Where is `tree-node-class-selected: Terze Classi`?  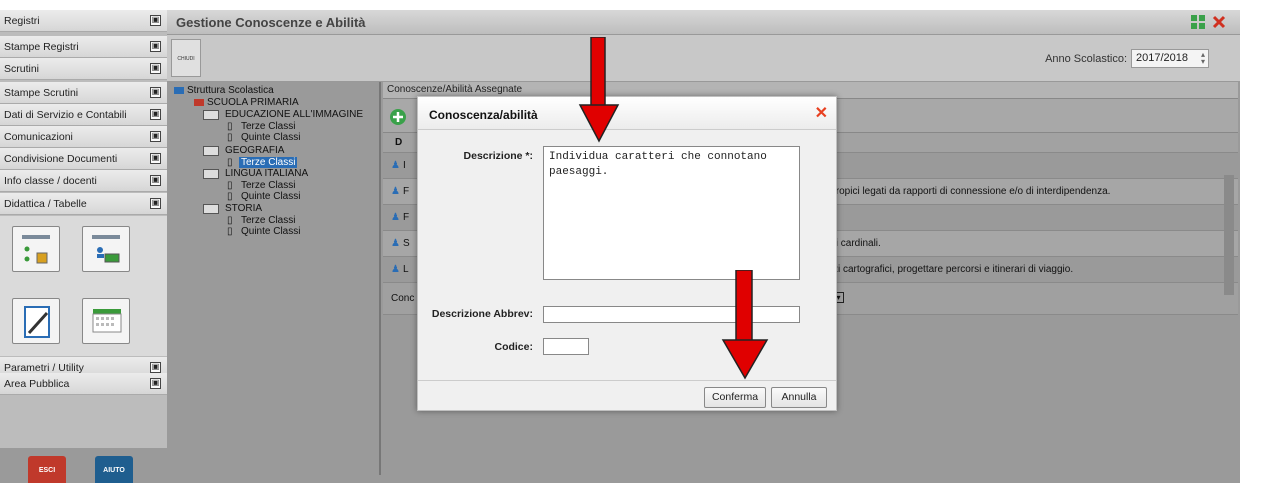
tree-node-class-selected: Terze Classi is located at coordinates (268, 162).